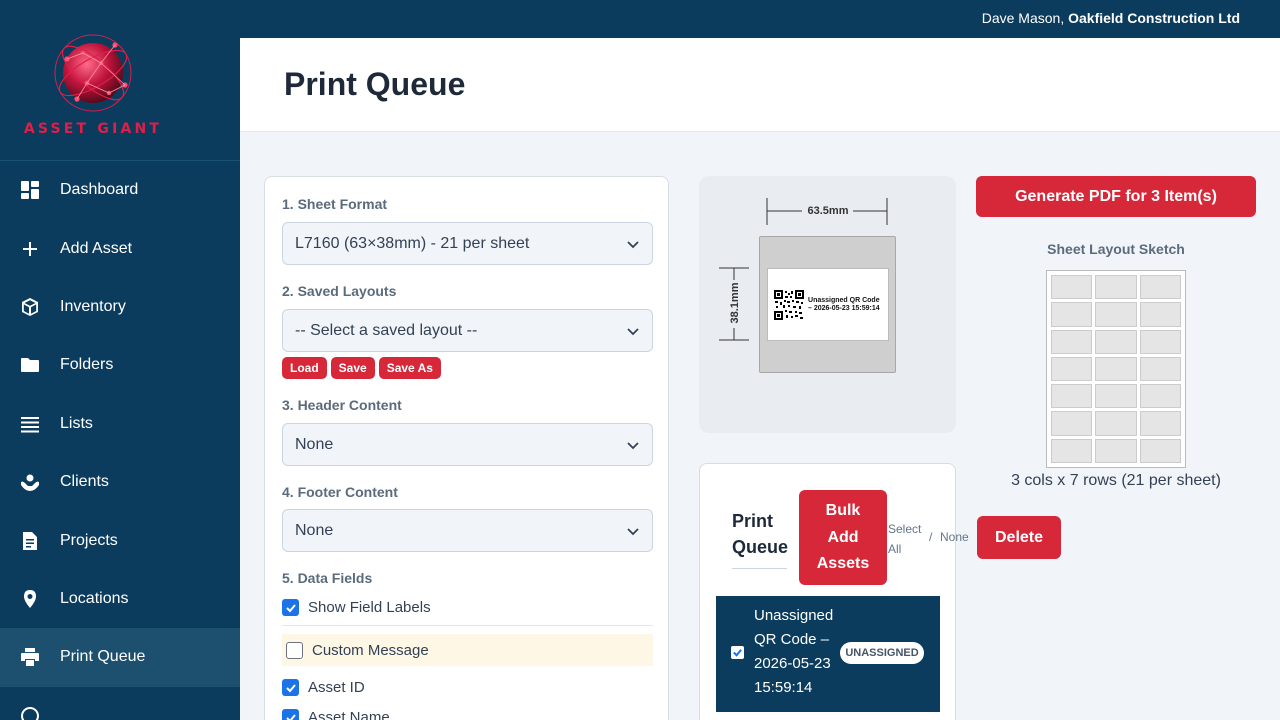 The image size is (1280, 720). I want to click on sidebar-item-label: Print Queue, so click(103, 657).